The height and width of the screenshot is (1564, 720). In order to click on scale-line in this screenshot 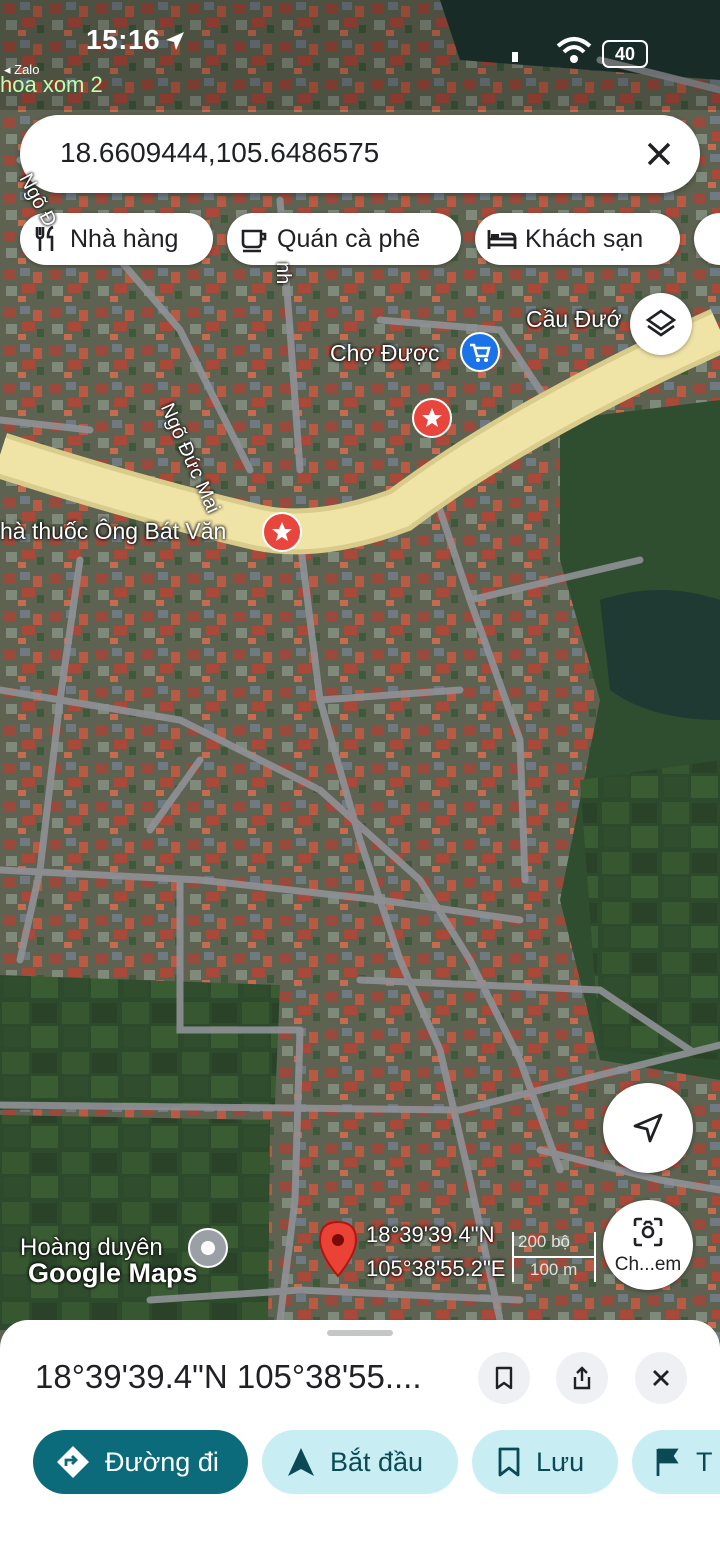, I will do `click(554, 1257)`.